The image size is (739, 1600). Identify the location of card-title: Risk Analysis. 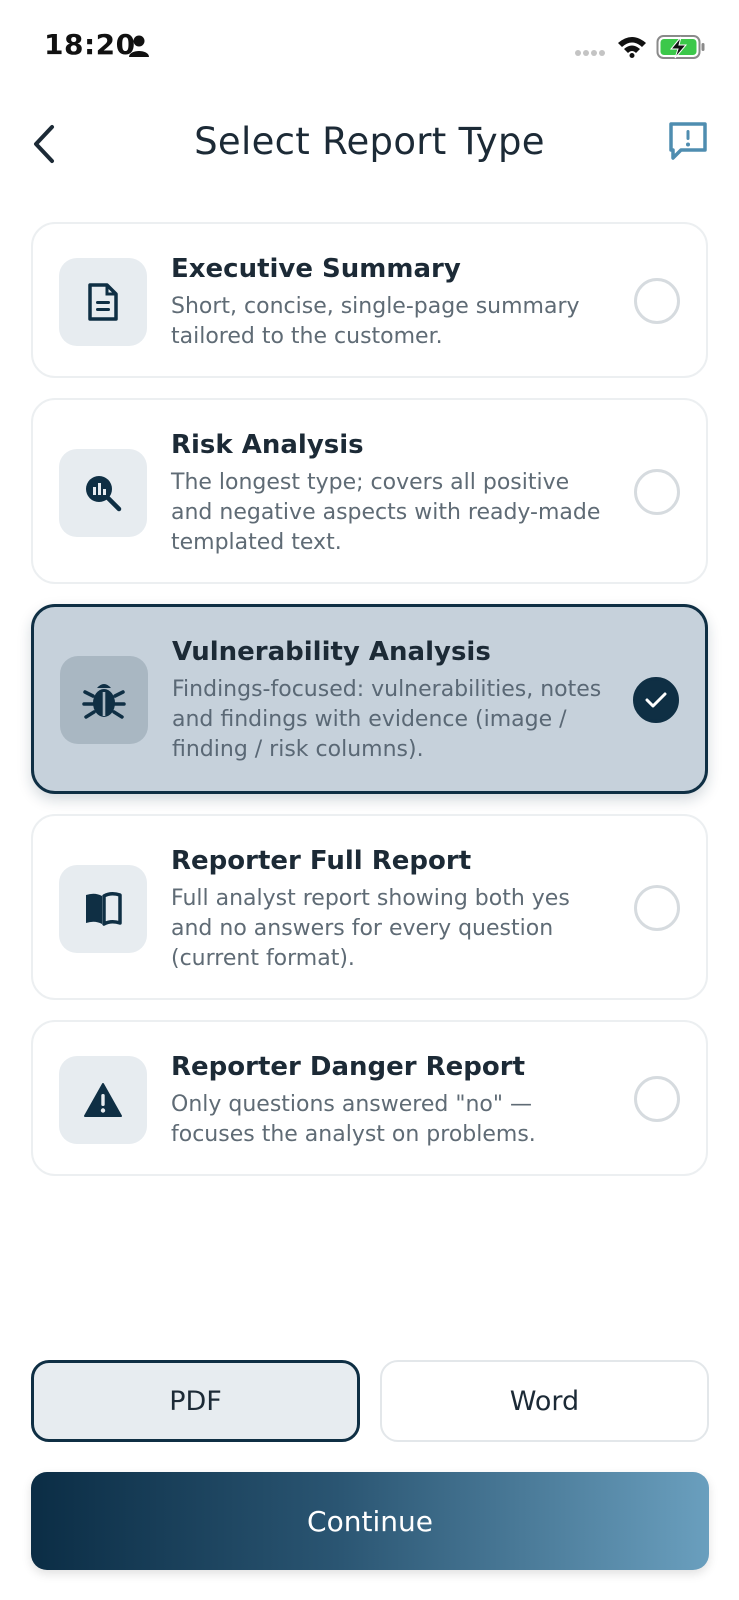
(267, 445).